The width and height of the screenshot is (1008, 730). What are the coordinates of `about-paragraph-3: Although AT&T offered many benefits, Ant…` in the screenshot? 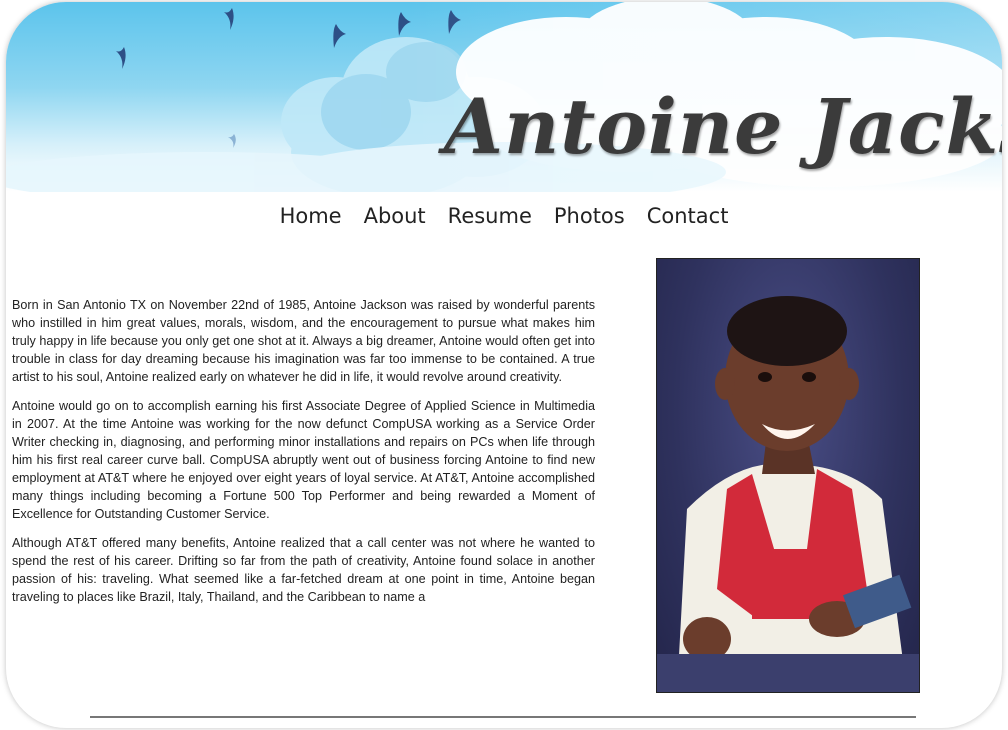 It's located at (303, 570).